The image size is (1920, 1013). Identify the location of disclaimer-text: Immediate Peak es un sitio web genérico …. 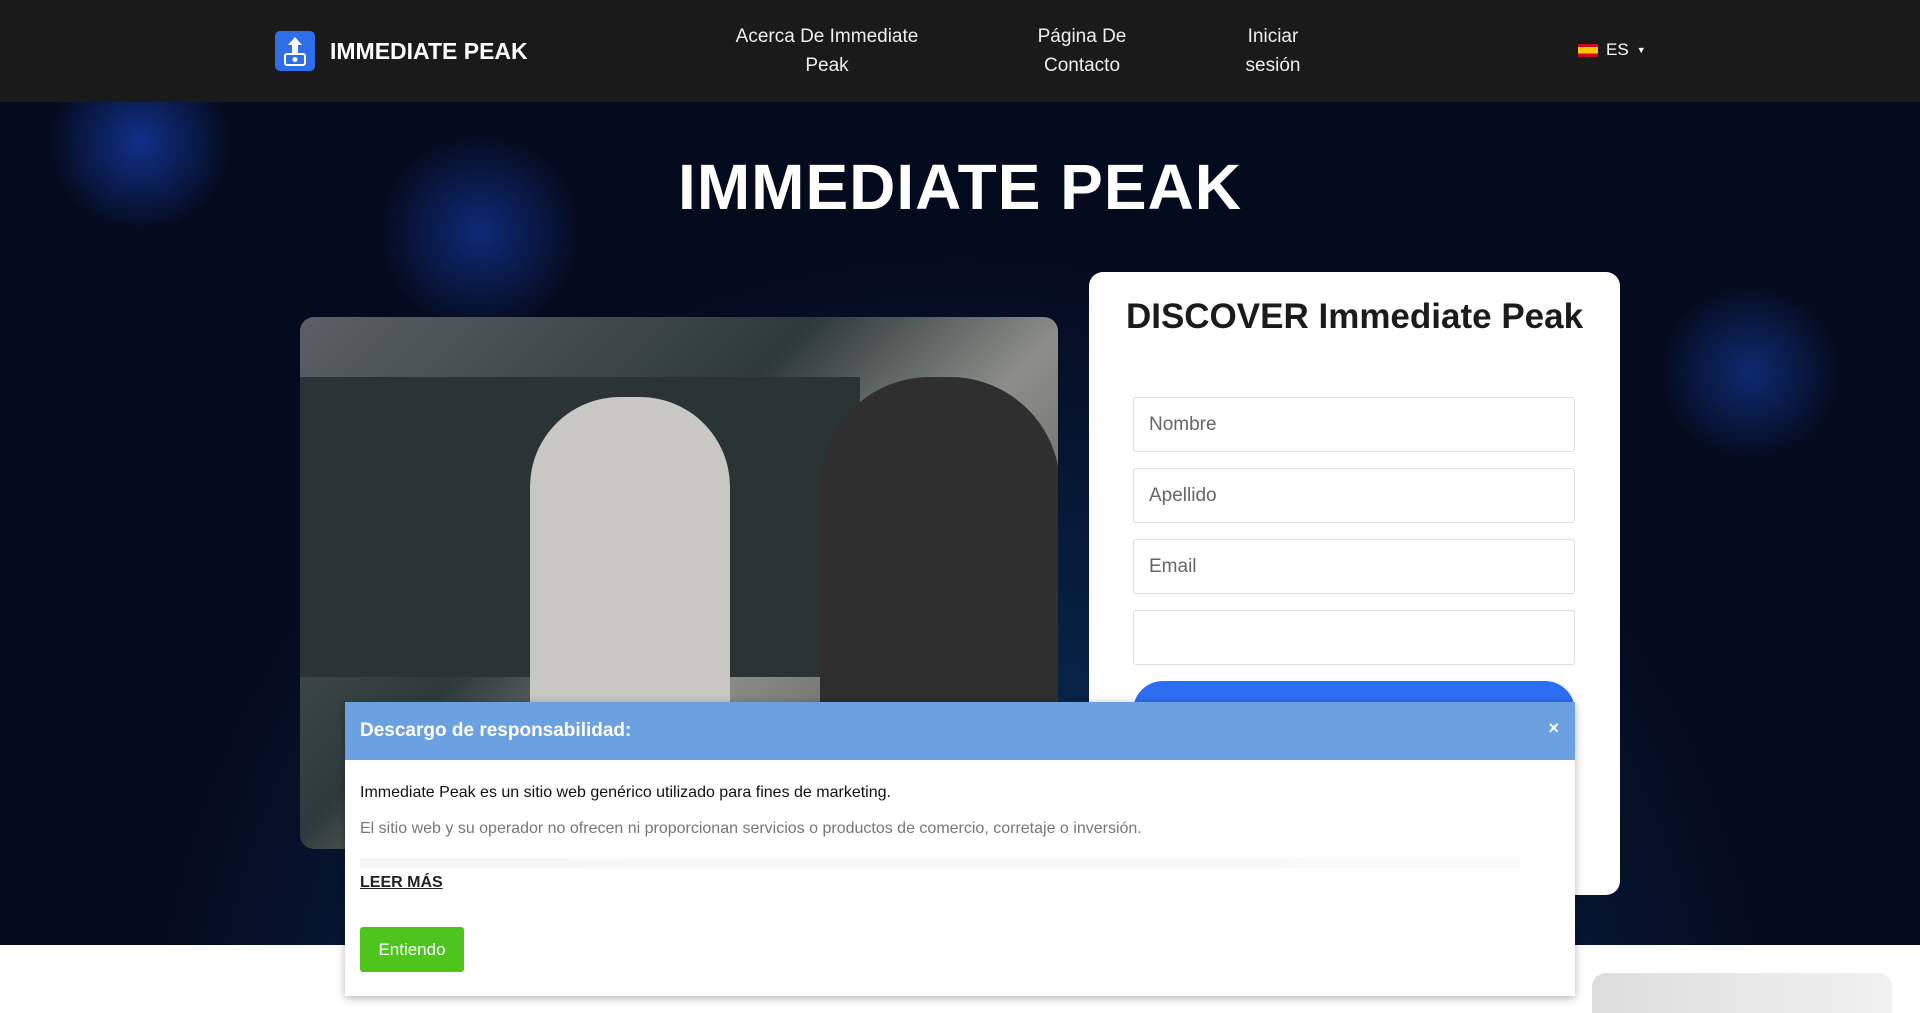
(625, 792).